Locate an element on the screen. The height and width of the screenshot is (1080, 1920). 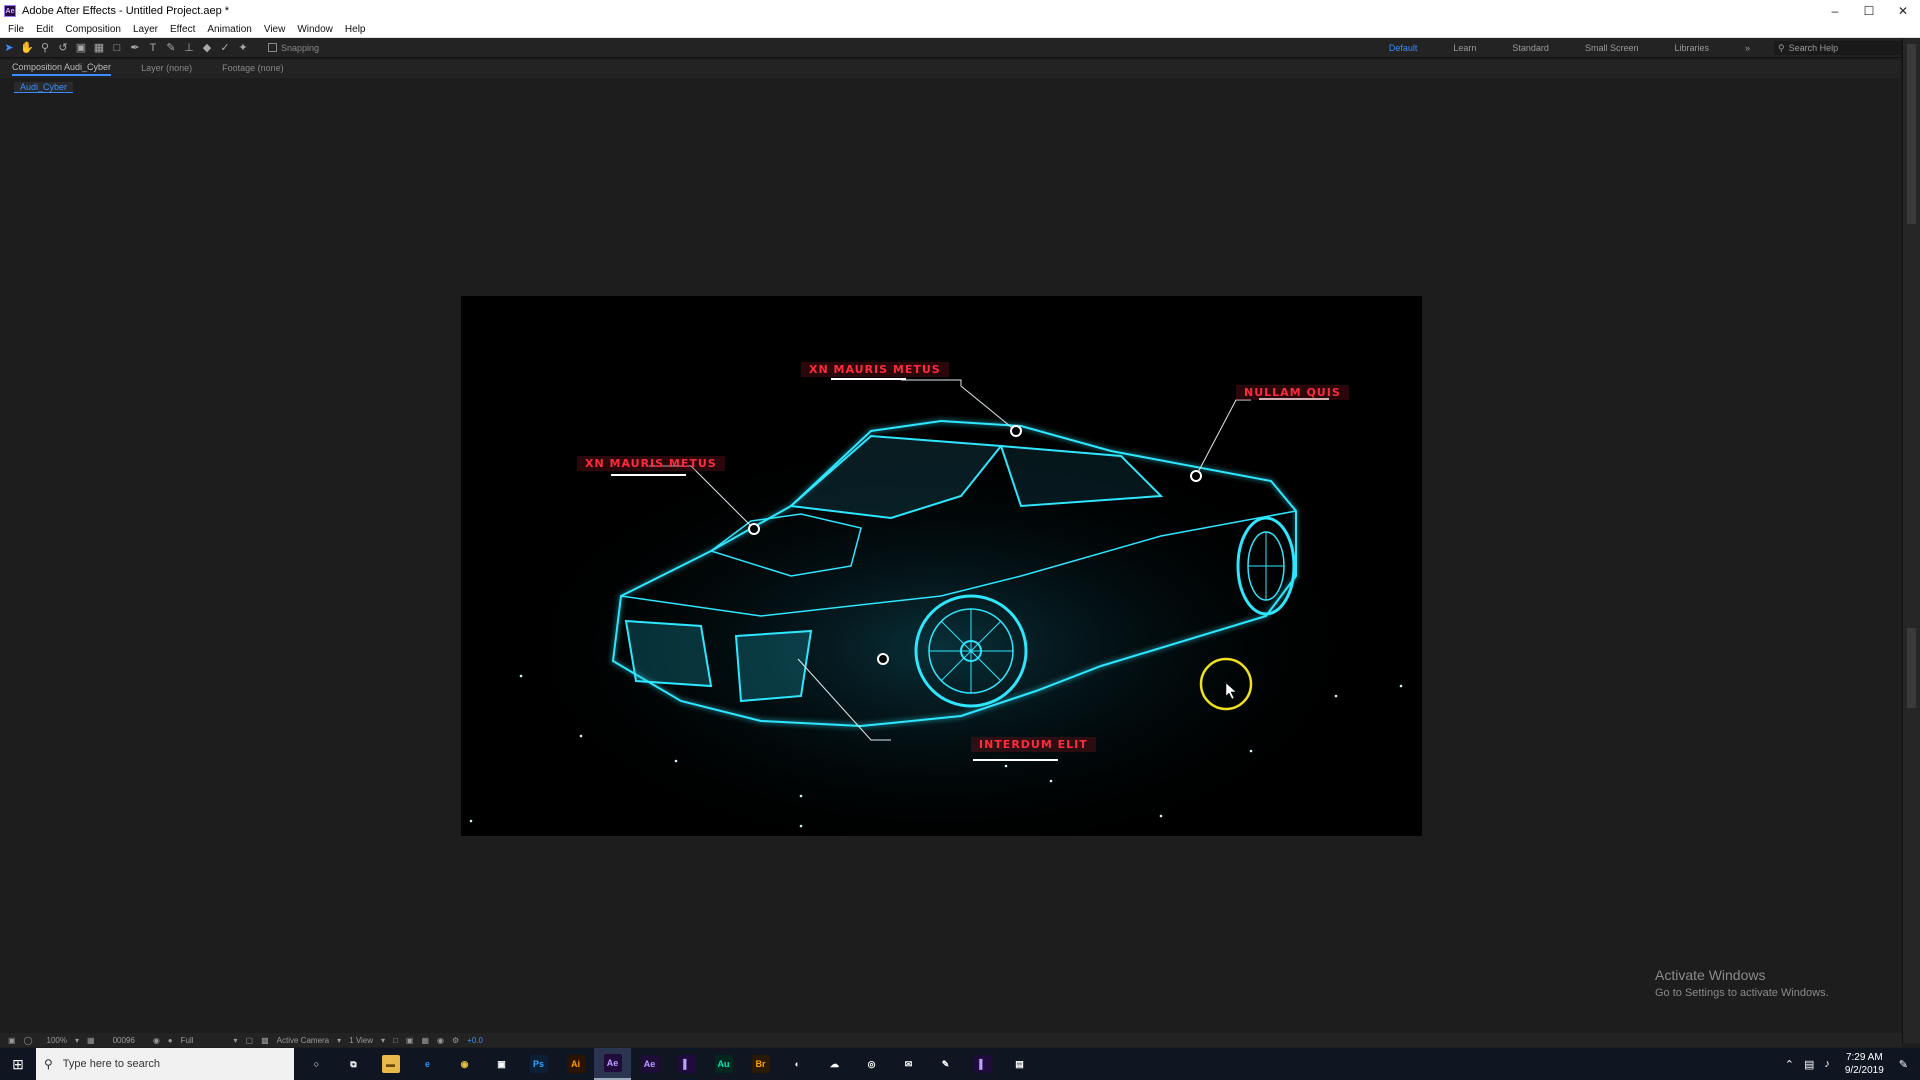
workspace-default: Default is located at coordinates (1403, 48).